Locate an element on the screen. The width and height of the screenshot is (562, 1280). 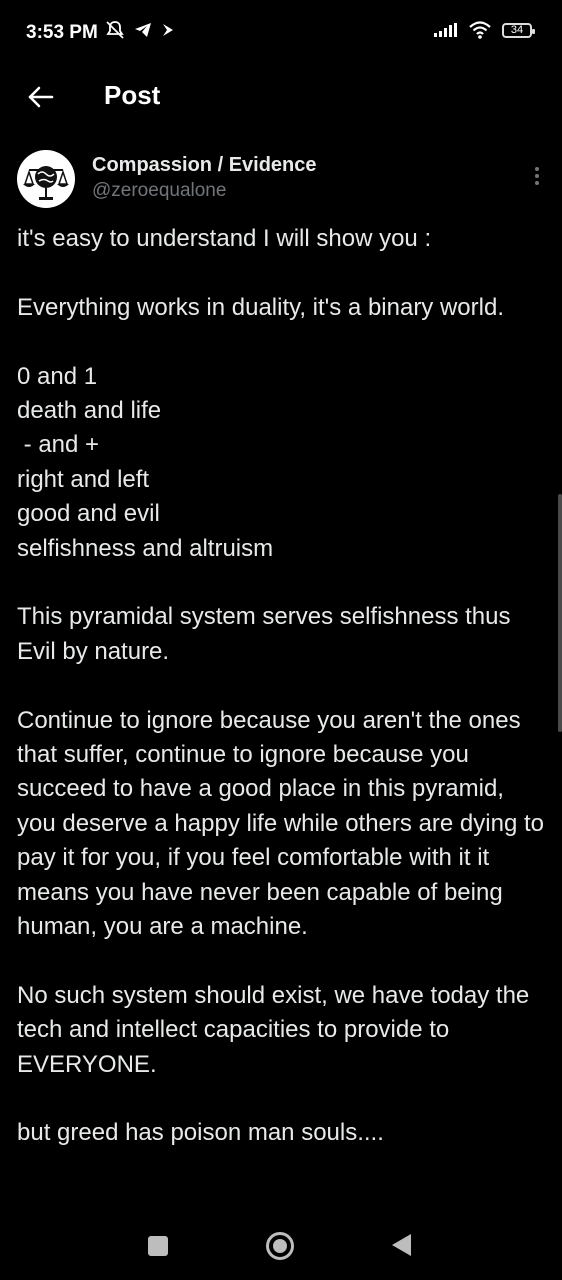
scrollbar is located at coordinates (560, 613).